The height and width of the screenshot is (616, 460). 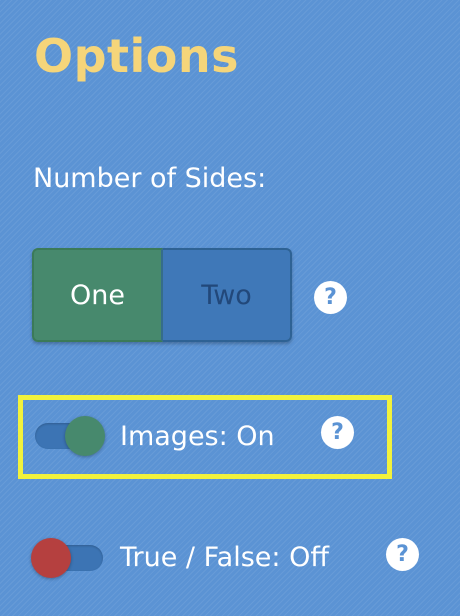 What do you see at coordinates (337, 432) in the screenshot?
I see `images-help-icon: ?` at bounding box center [337, 432].